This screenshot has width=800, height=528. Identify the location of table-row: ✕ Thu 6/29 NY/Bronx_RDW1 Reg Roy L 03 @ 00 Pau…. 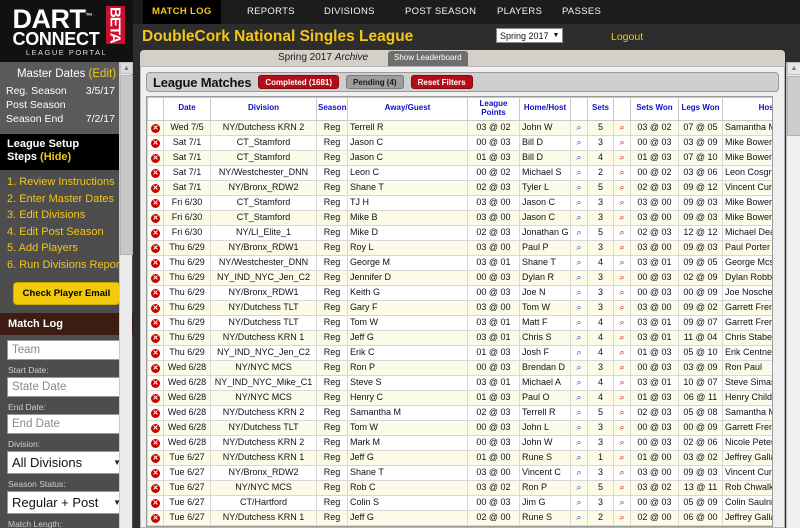
(459, 247).